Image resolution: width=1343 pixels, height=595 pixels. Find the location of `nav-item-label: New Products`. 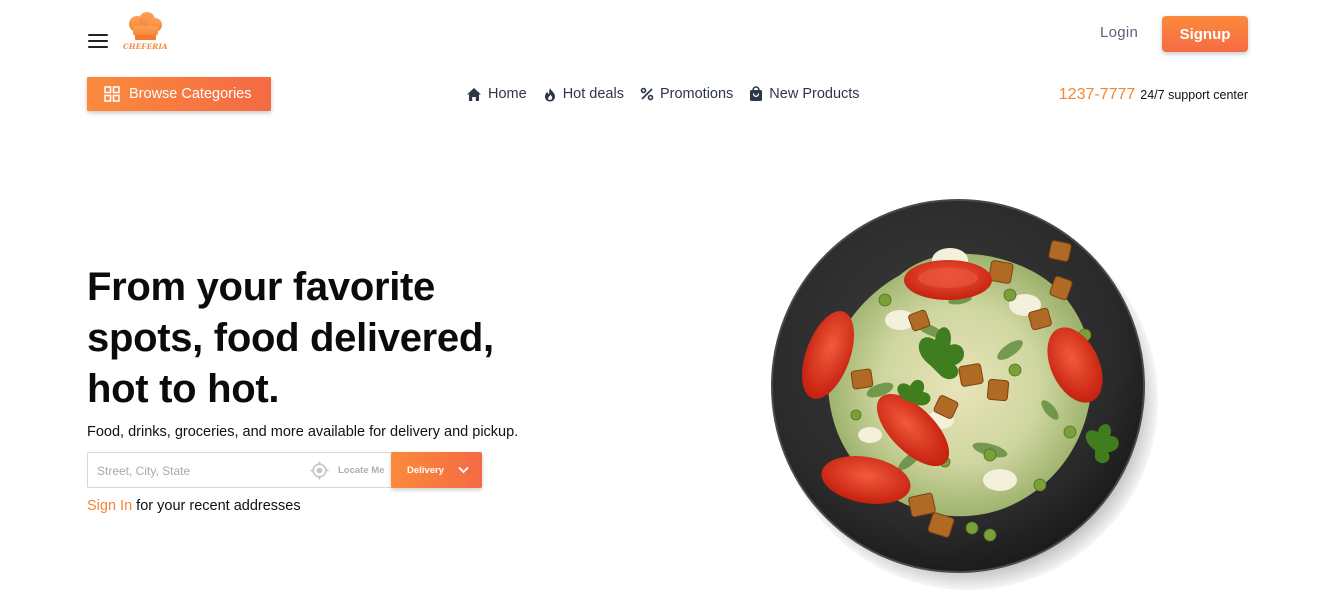

nav-item-label: New Products is located at coordinates (814, 94).